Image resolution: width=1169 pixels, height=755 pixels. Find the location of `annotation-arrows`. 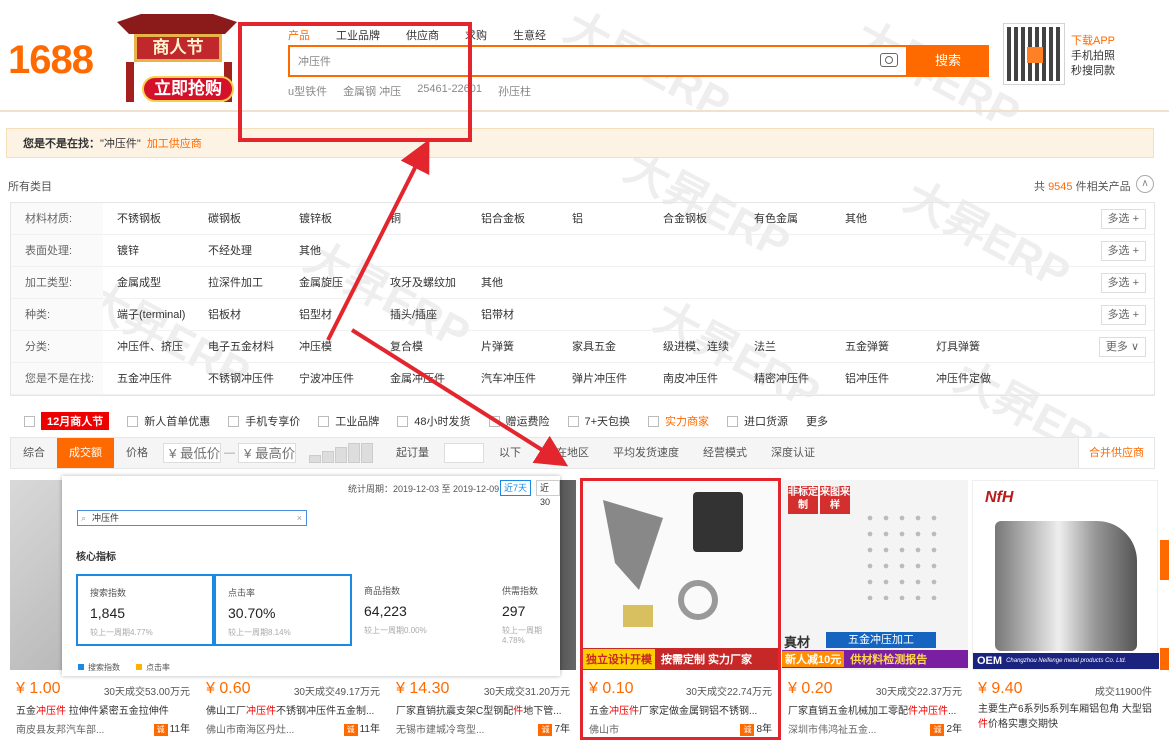

annotation-arrows is located at coordinates (447, 303).